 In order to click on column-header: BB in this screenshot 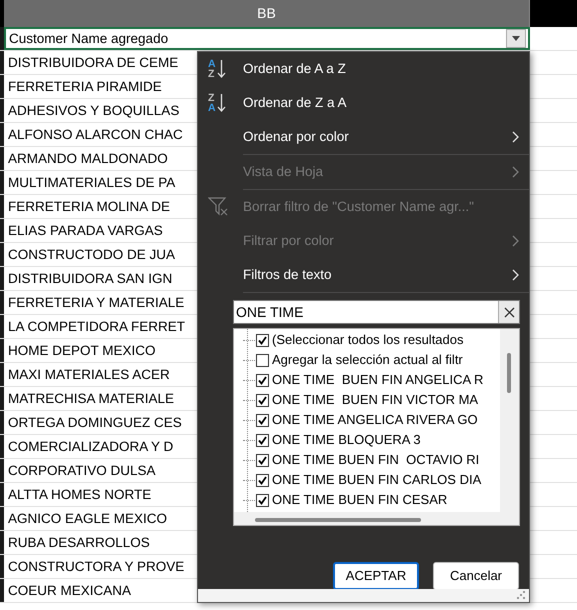, I will do `click(267, 13)`.